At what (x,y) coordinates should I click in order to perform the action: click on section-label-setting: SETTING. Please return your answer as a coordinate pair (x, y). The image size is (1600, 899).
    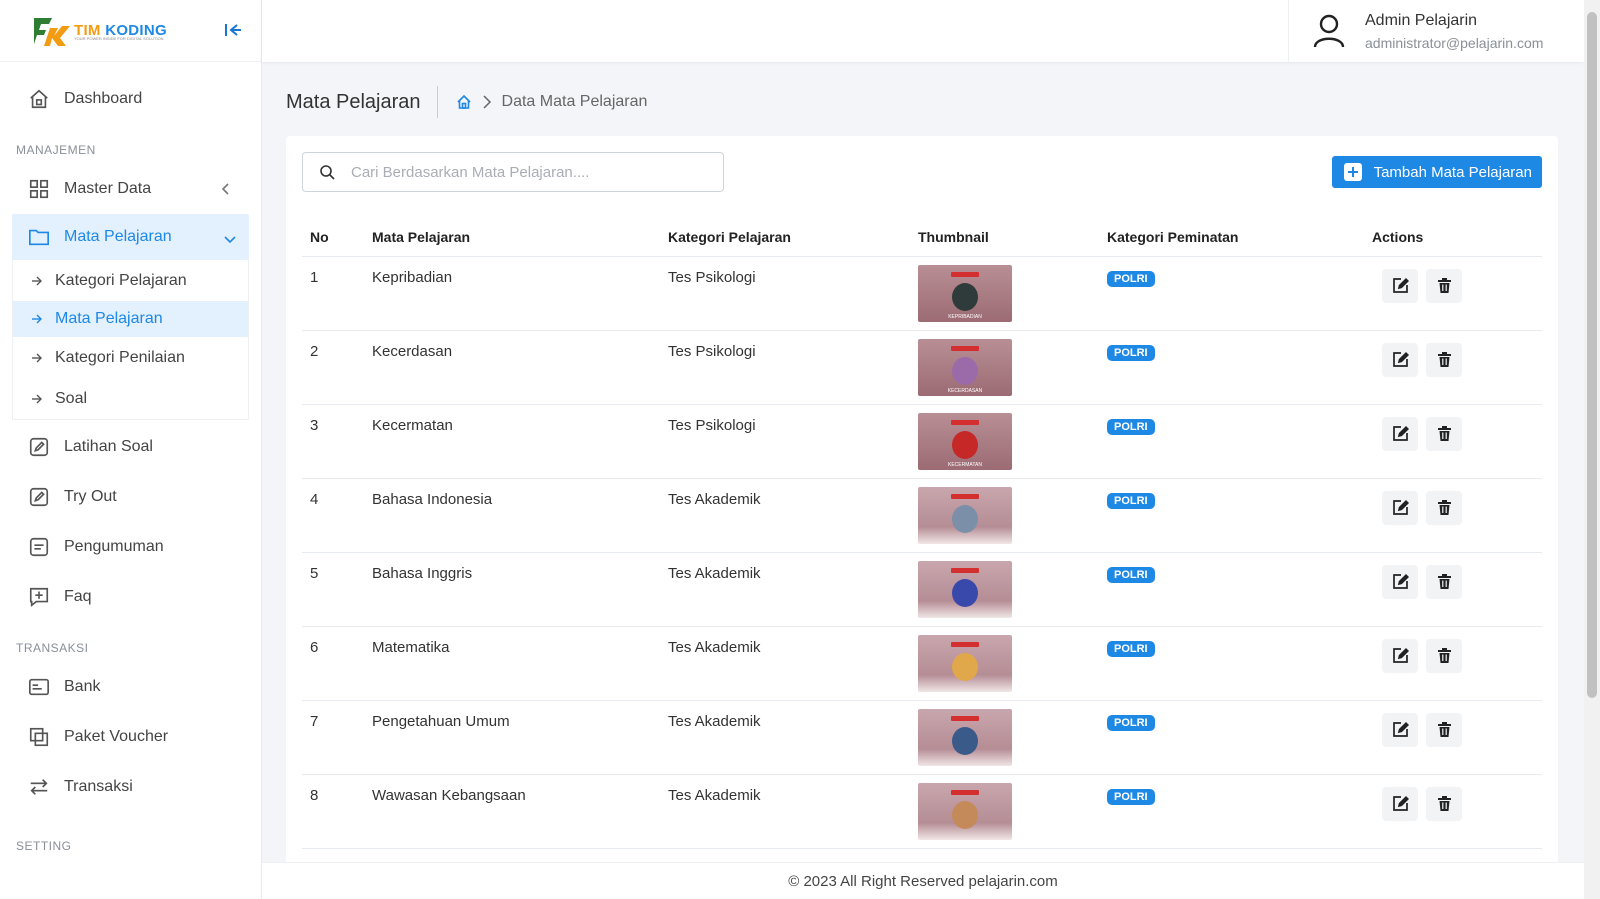
    Looking at the image, I should click on (44, 846).